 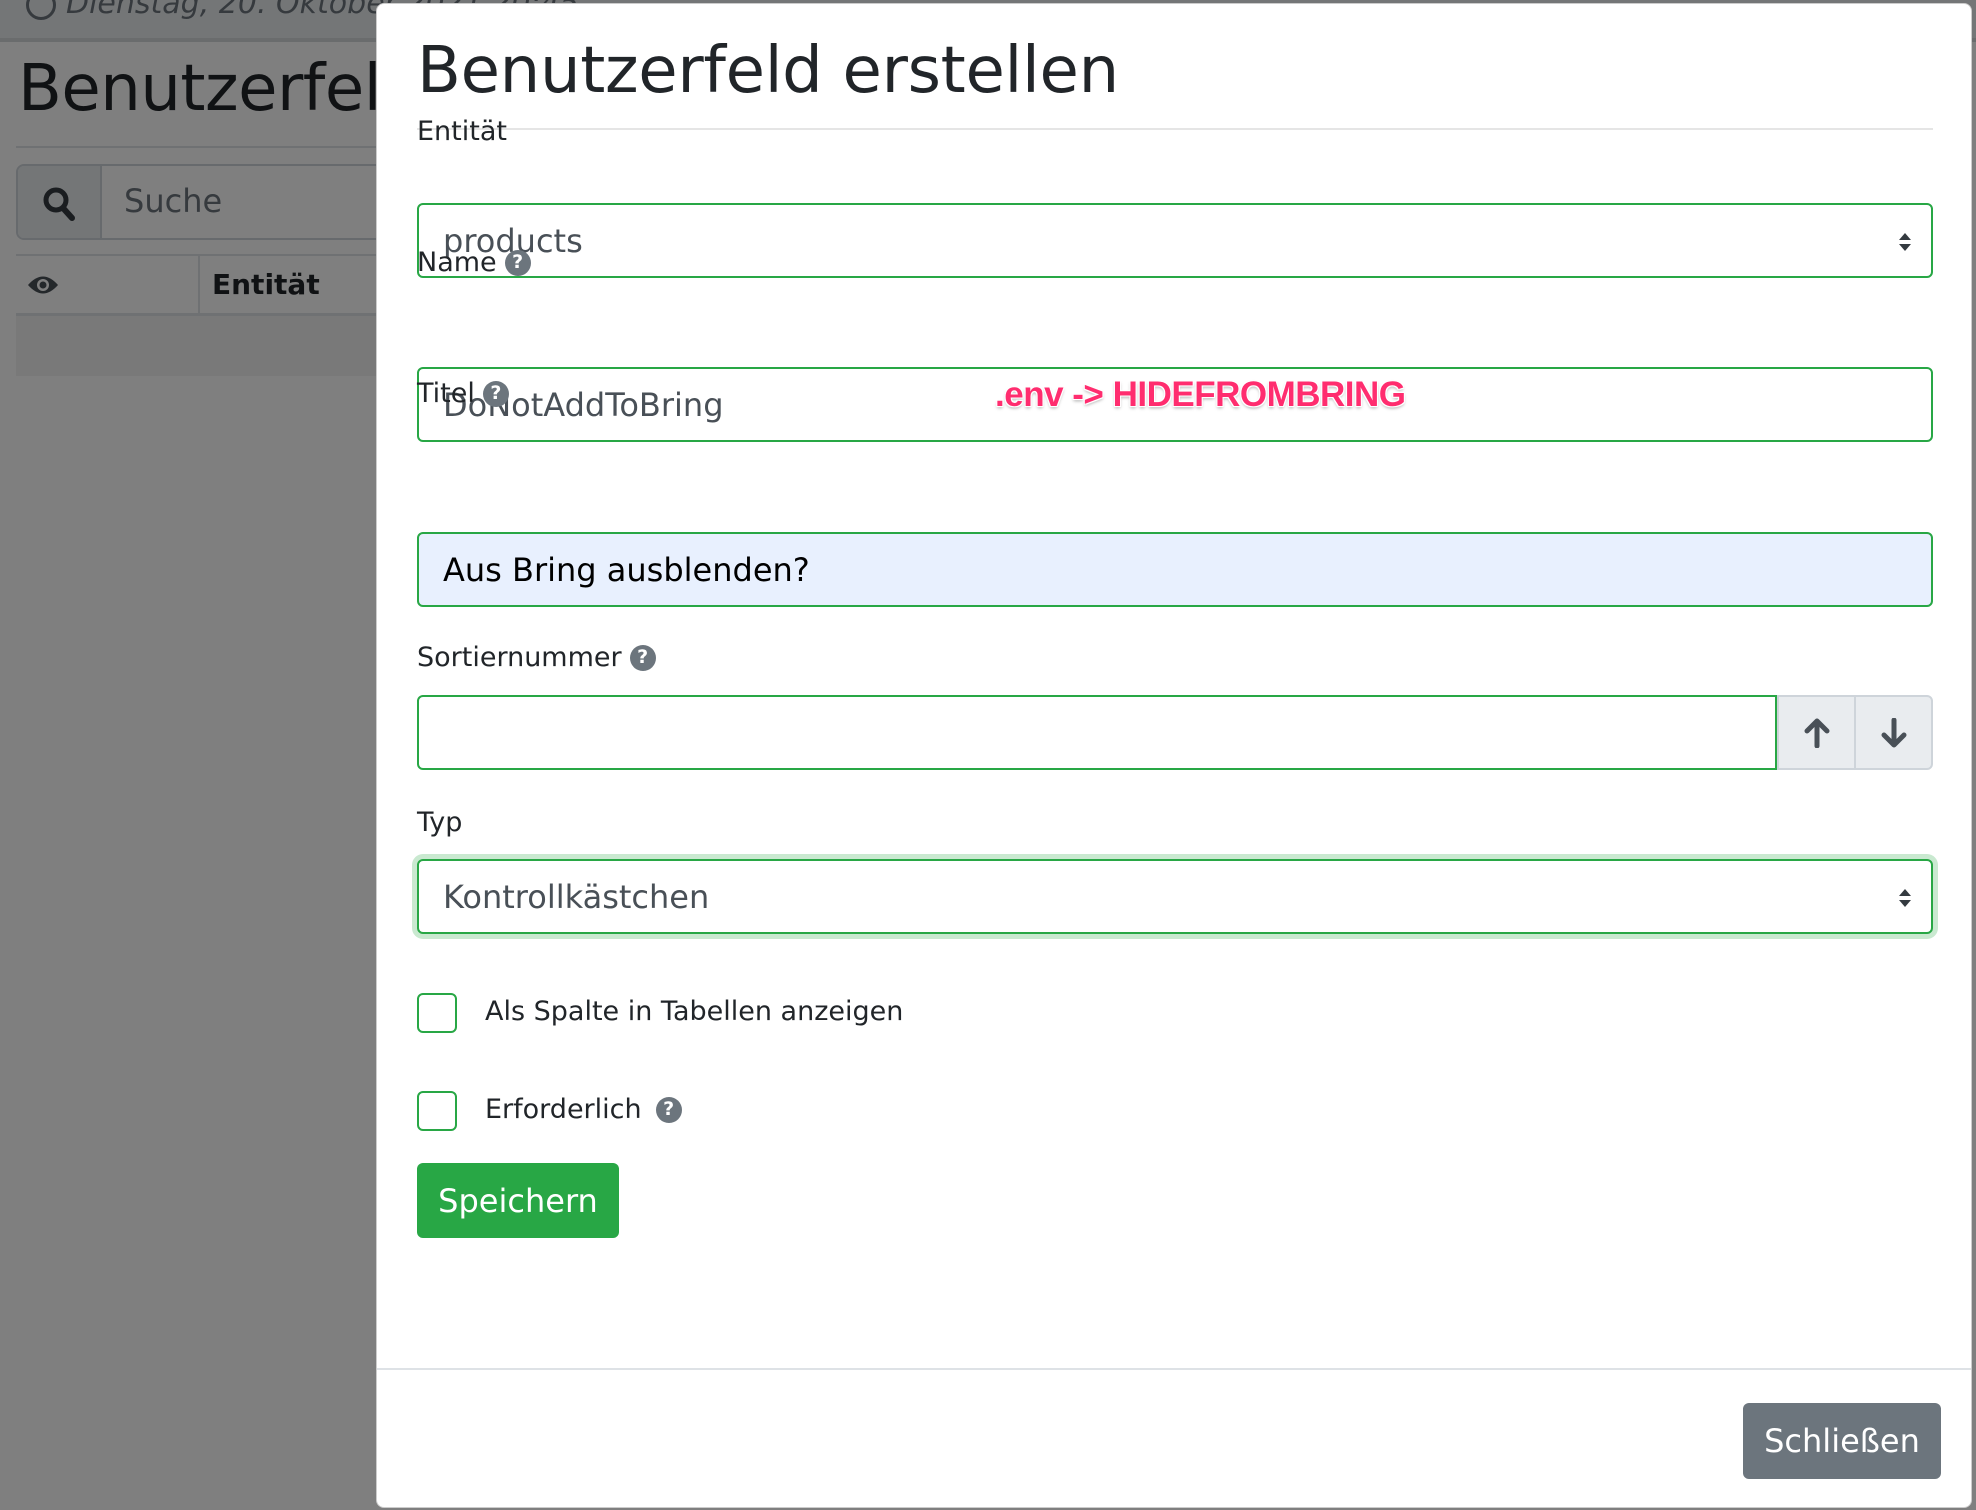 What do you see at coordinates (519, 657) in the screenshot?
I see `sort-number-label-text: Sortiernummer` at bounding box center [519, 657].